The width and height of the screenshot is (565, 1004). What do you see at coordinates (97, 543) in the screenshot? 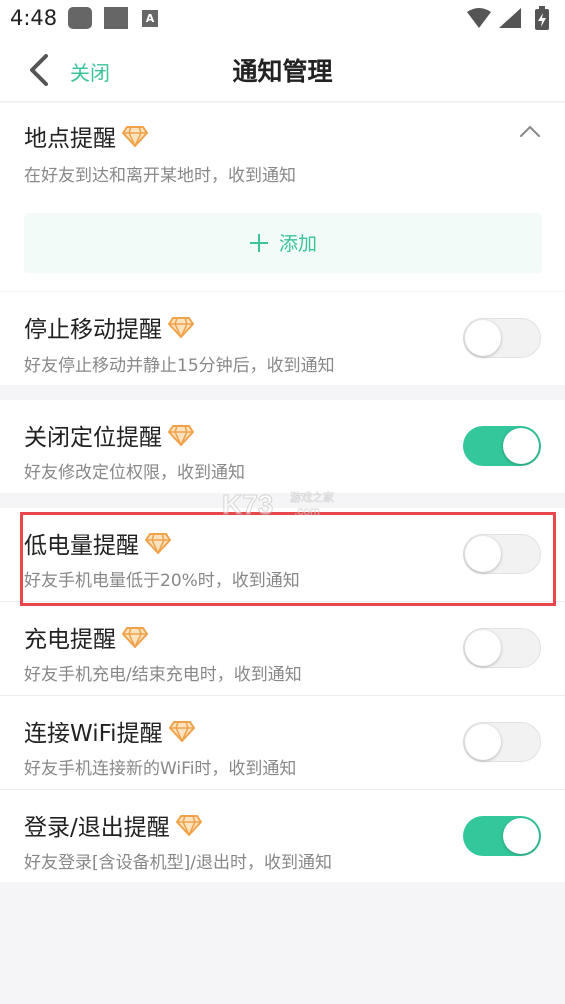
I see `item-title: 低电量提醒` at bounding box center [97, 543].